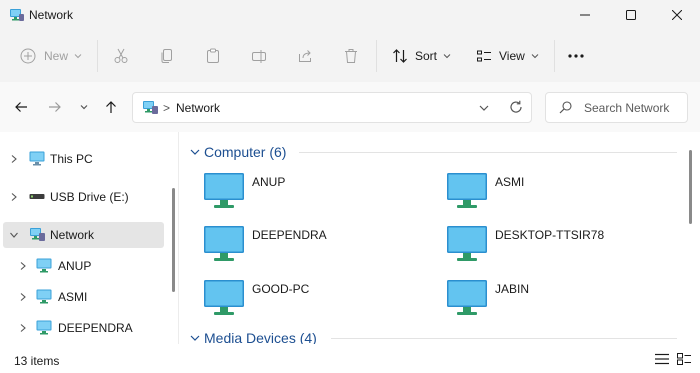 Image resolution: width=700 pixels, height=373 pixels. Describe the element at coordinates (73, 297) in the screenshot. I see `nav-item-label: ASMI` at that location.